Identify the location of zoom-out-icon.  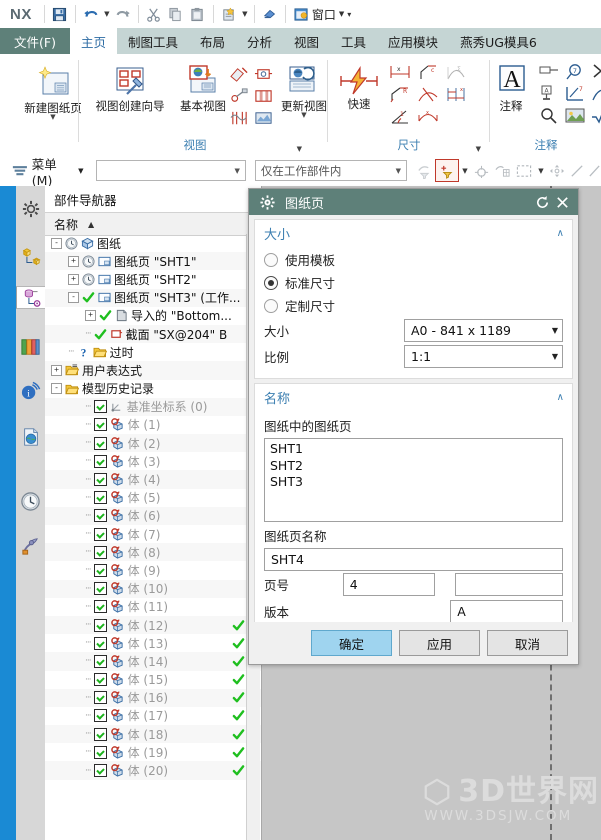
(549, 115).